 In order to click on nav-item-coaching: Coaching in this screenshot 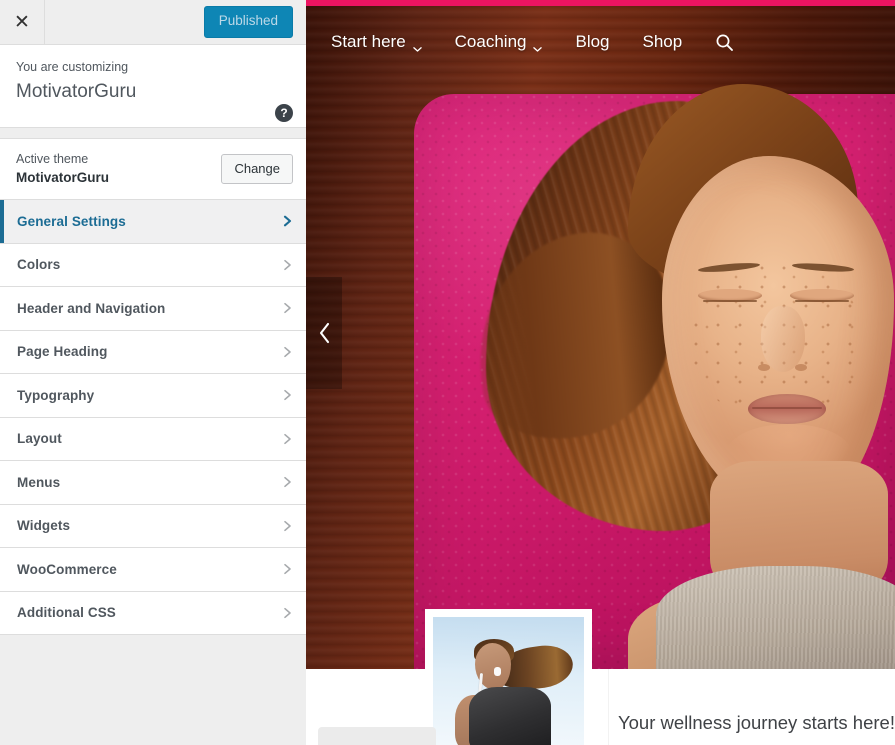, I will do `click(499, 42)`.